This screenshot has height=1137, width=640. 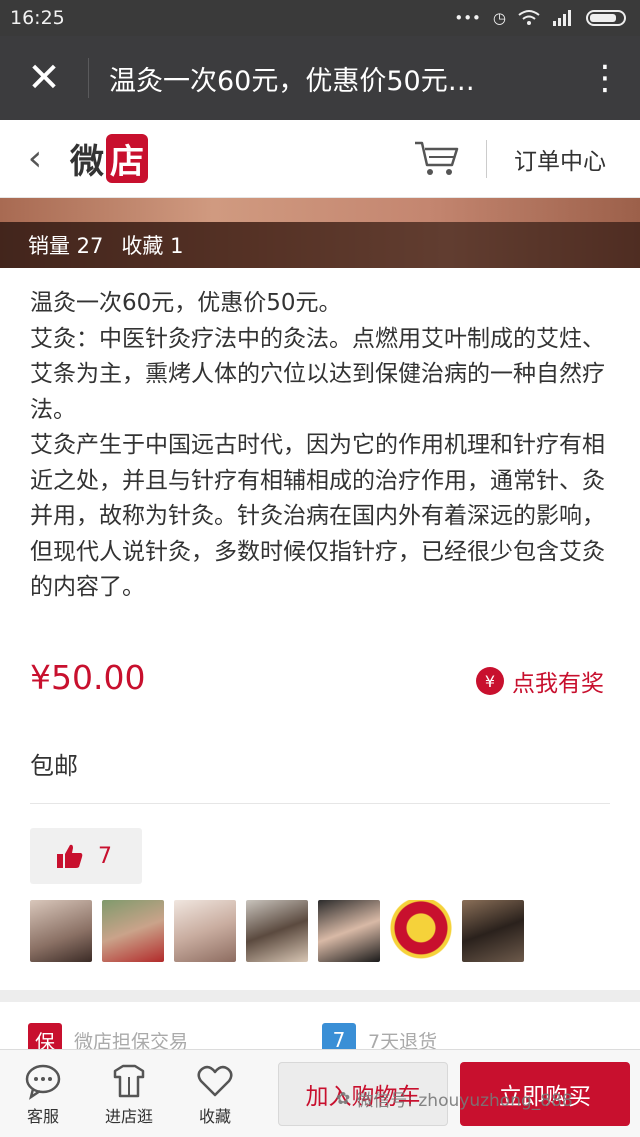 I want to click on cart-icon, so click(x=437, y=158).